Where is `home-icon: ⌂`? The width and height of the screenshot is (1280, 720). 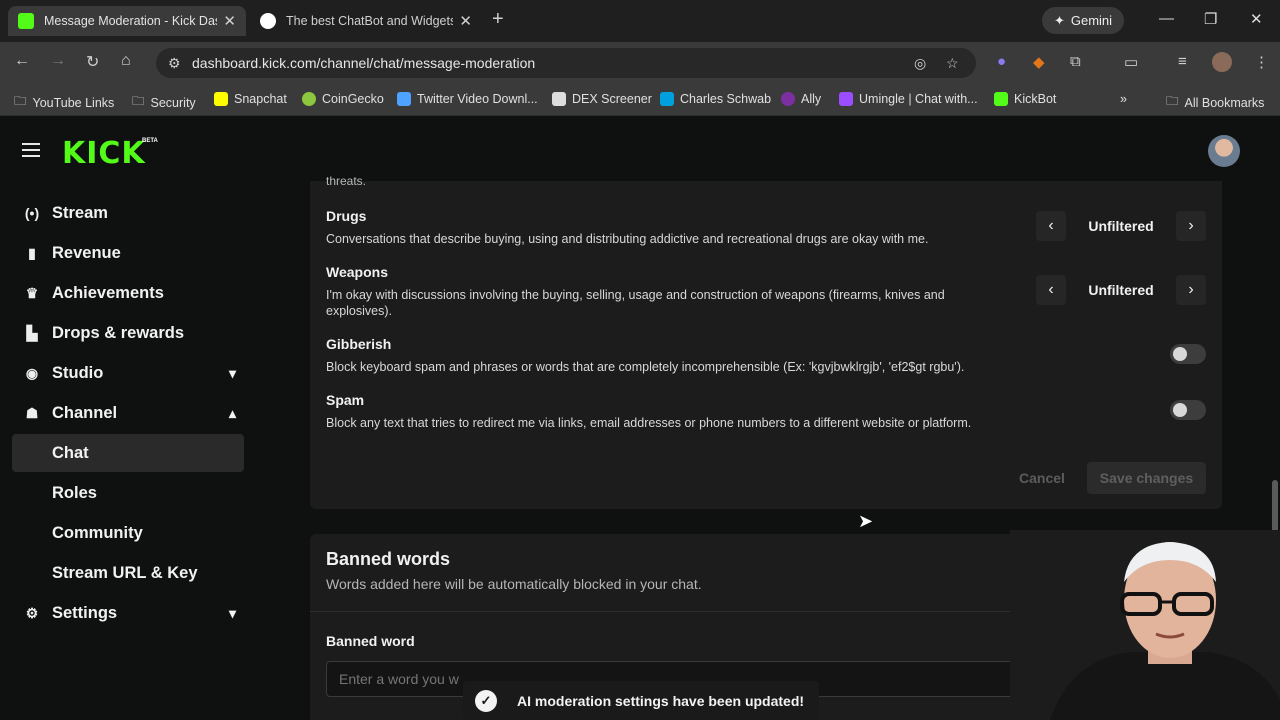
home-icon: ⌂ is located at coordinates (126, 61).